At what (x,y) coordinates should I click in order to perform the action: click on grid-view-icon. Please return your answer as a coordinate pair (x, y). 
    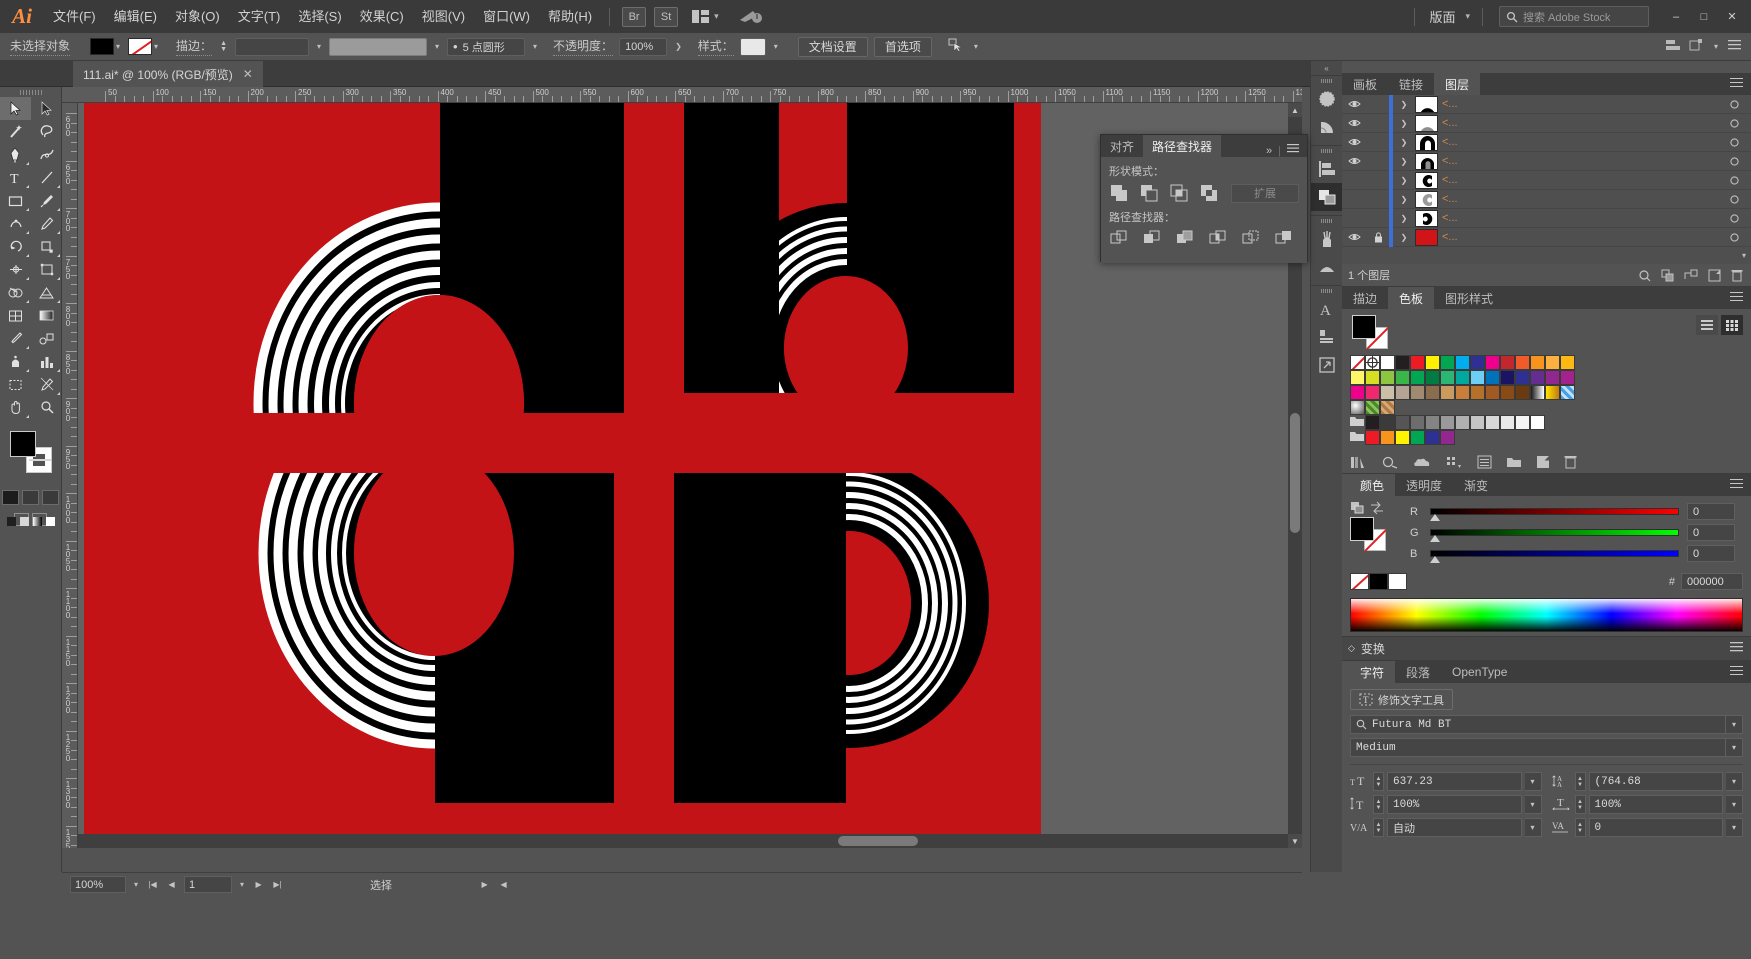
    Looking at the image, I should click on (1732, 325).